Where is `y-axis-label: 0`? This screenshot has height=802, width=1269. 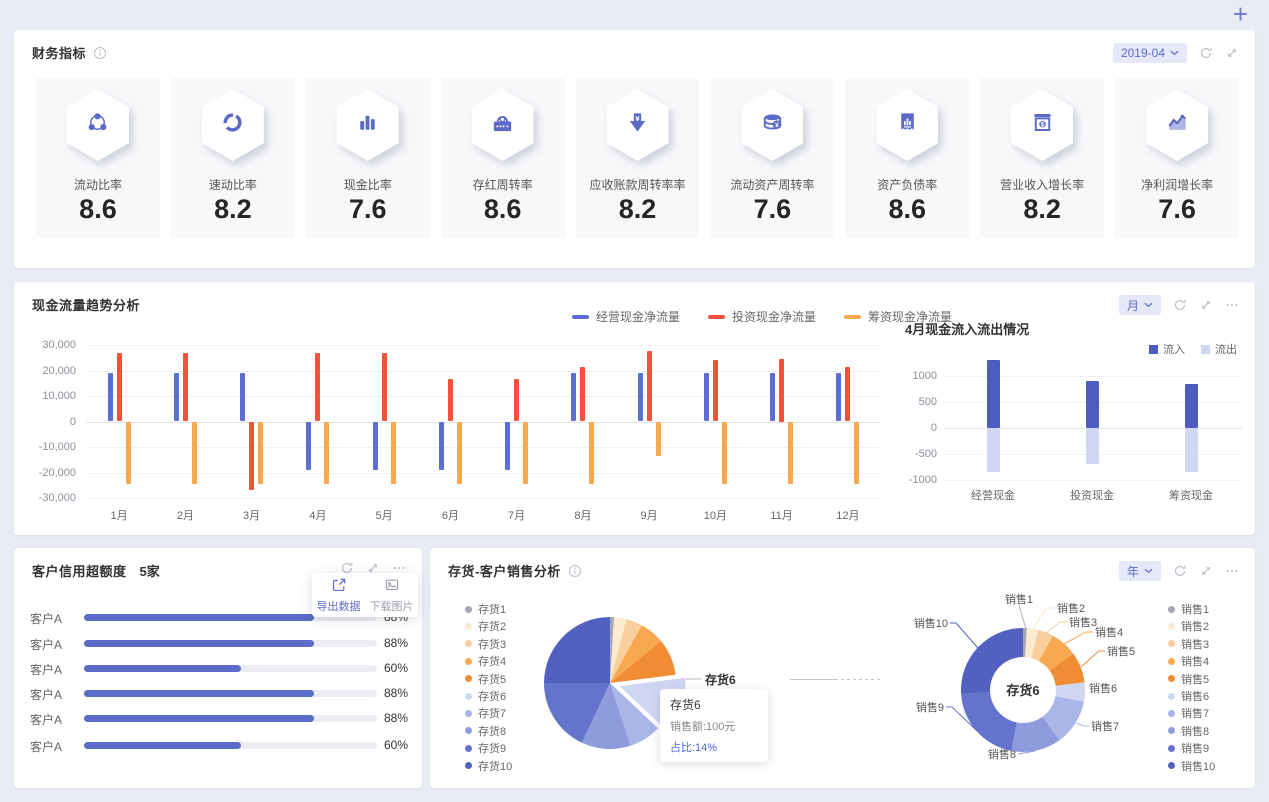
y-axis-label: 0 is located at coordinates (933, 428).